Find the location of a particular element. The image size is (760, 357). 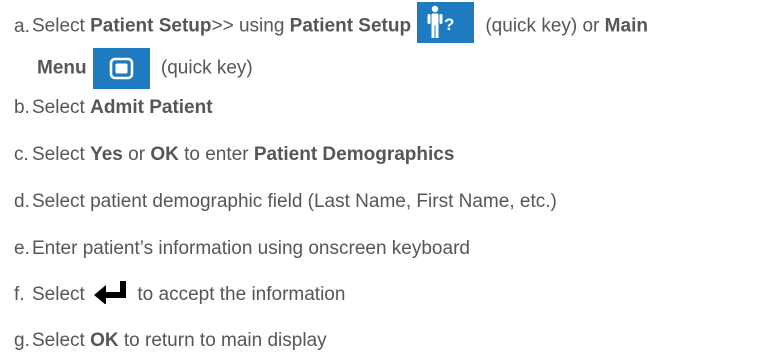

step-bold: Yes is located at coordinates (106, 154).